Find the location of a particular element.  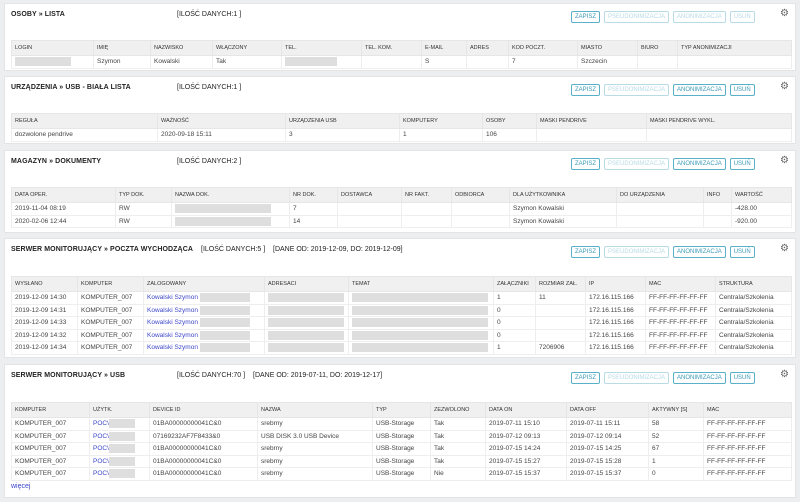

column-header: WAŻNOŚĆ is located at coordinates (221, 121).